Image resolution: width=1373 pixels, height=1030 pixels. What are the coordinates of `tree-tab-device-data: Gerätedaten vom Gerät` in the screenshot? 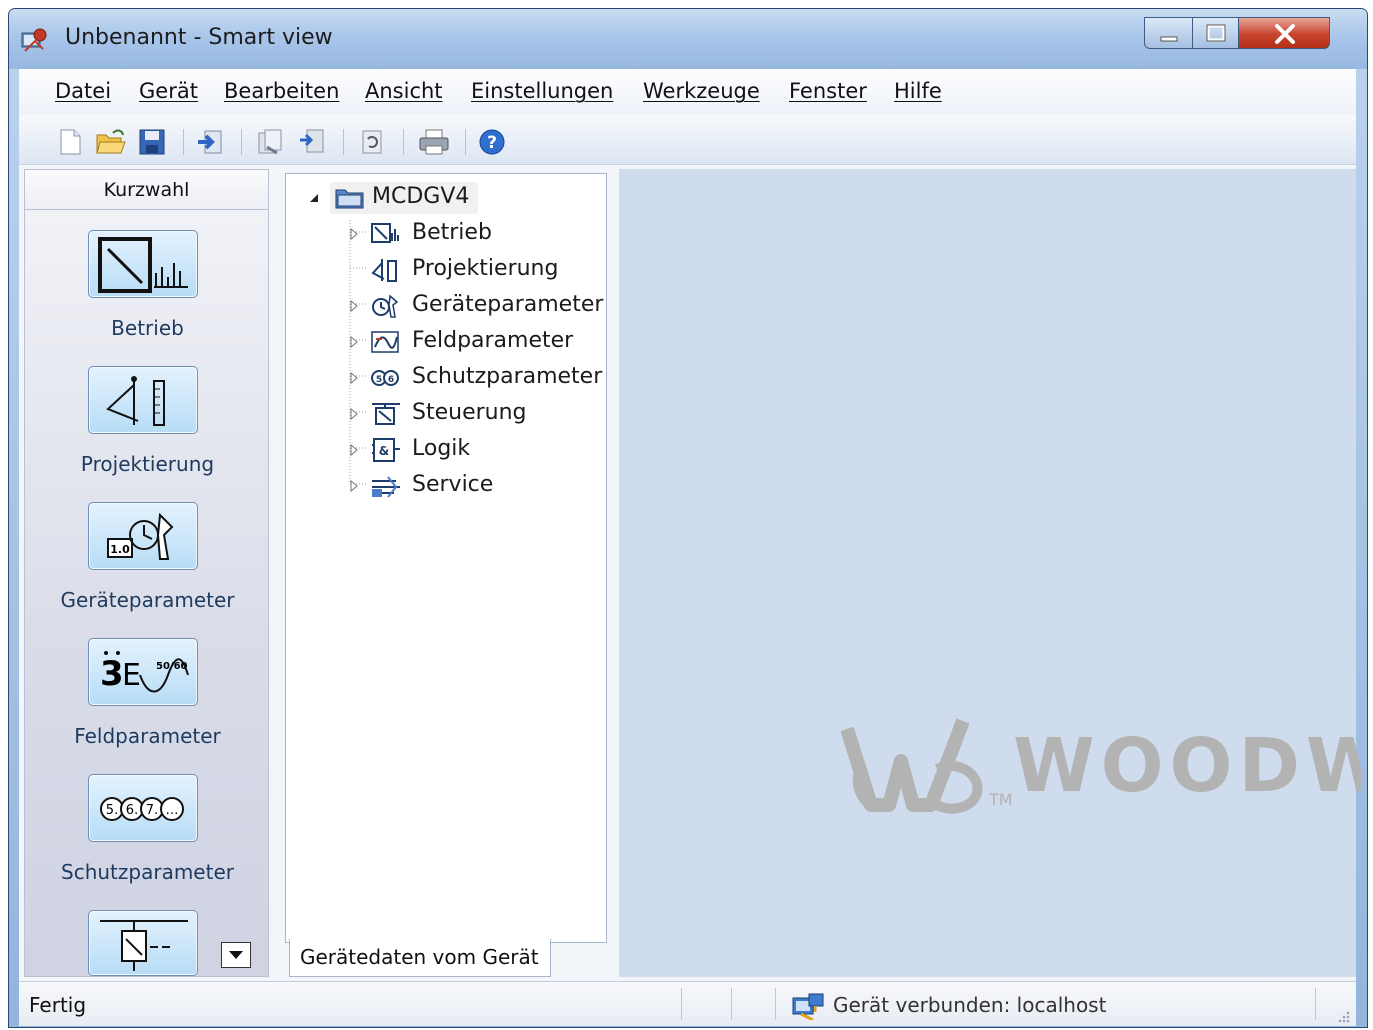 It's located at (420, 958).